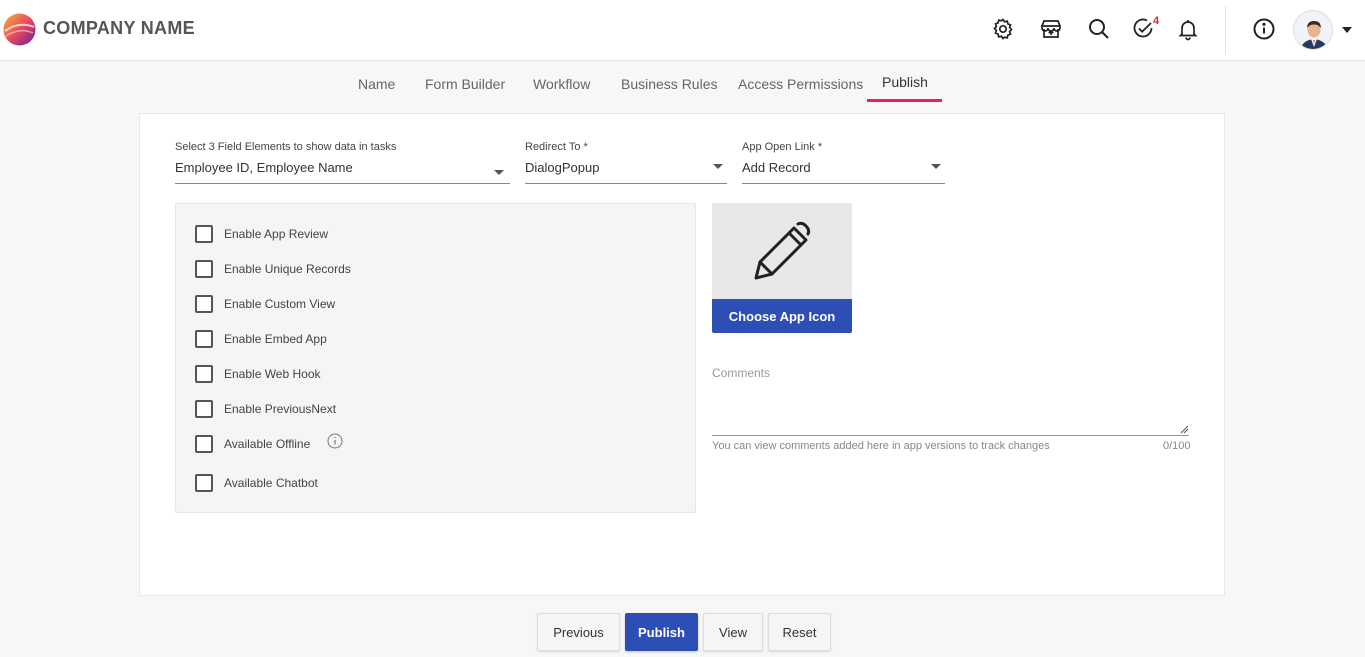 This screenshot has height=657, width=1365. I want to click on publish-button: Publish, so click(661, 632).